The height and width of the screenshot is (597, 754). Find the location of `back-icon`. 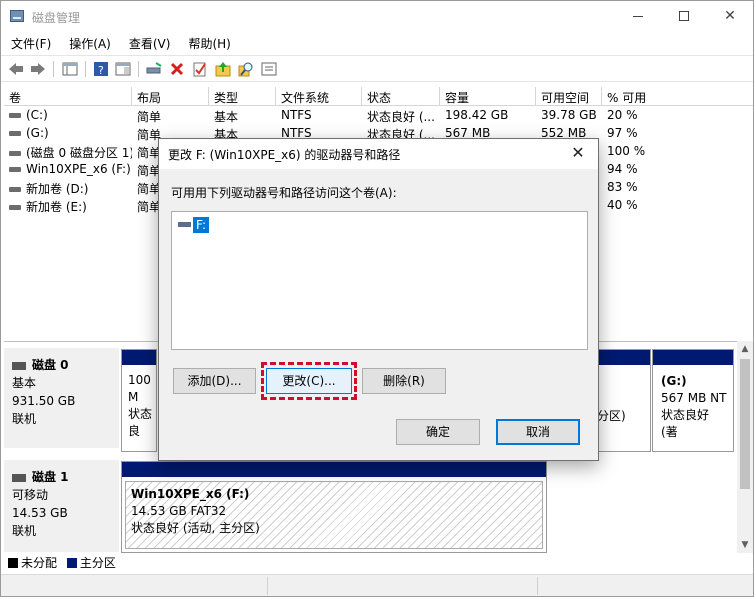

back-icon is located at coordinates (16, 69).